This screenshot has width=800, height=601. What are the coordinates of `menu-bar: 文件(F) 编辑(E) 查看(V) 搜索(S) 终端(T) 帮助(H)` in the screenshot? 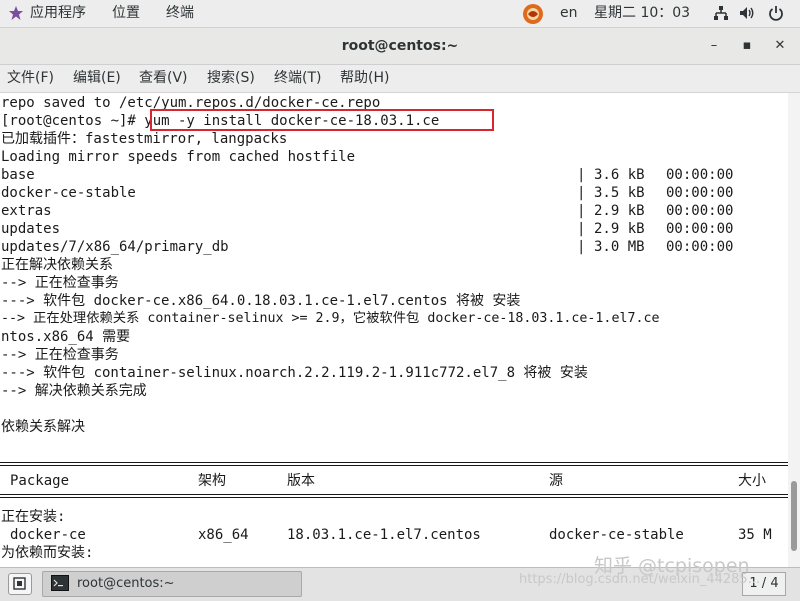 It's located at (400, 79).